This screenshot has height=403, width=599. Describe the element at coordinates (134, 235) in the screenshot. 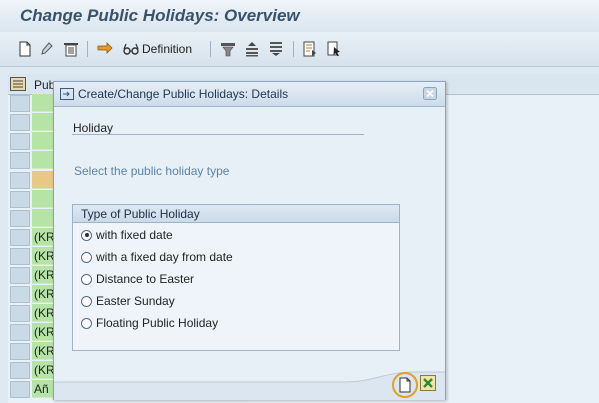

I see `radio-label: with fixed date` at that location.